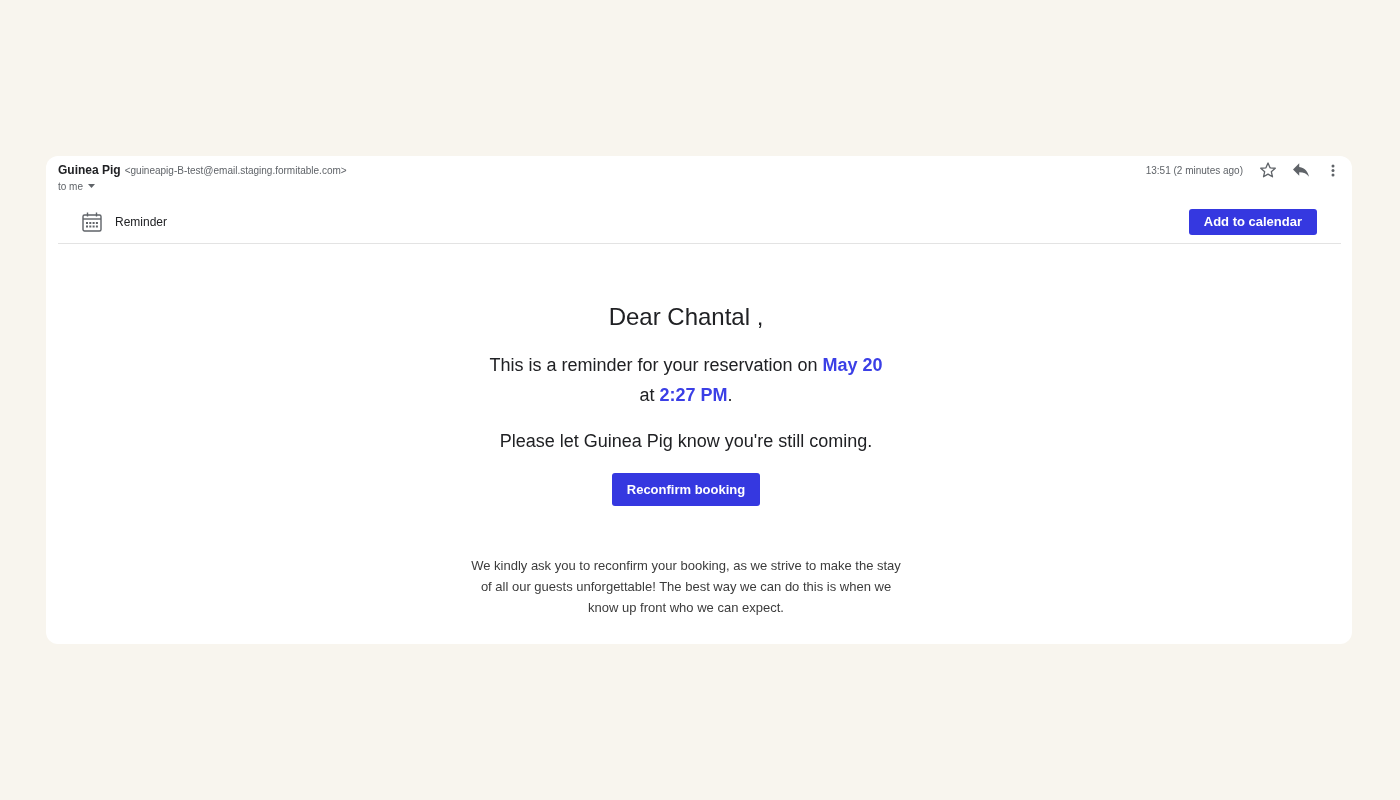 This screenshot has height=800, width=1400. What do you see at coordinates (235, 171) in the screenshot?
I see `sender-email: <guineapig-B-test@email.staging.formitable.com>` at bounding box center [235, 171].